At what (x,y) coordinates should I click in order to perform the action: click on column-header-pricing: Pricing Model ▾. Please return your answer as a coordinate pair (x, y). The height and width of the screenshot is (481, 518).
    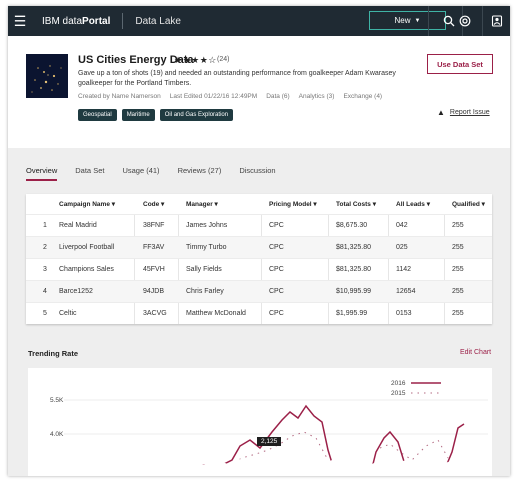
    Looking at the image, I should click on (293, 204).